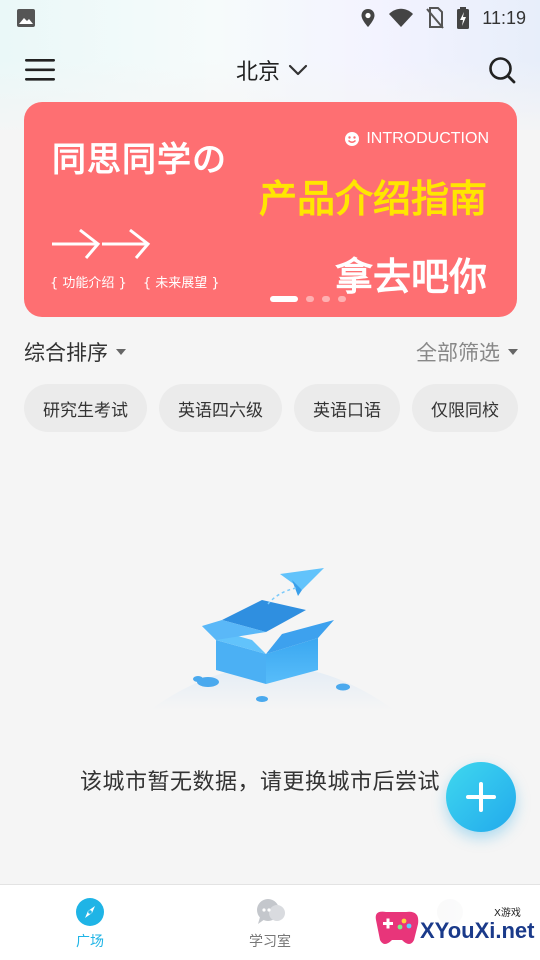 The width and height of the screenshot is (540, 960). I want to click on battery-charging-icon, so click(463, 18).